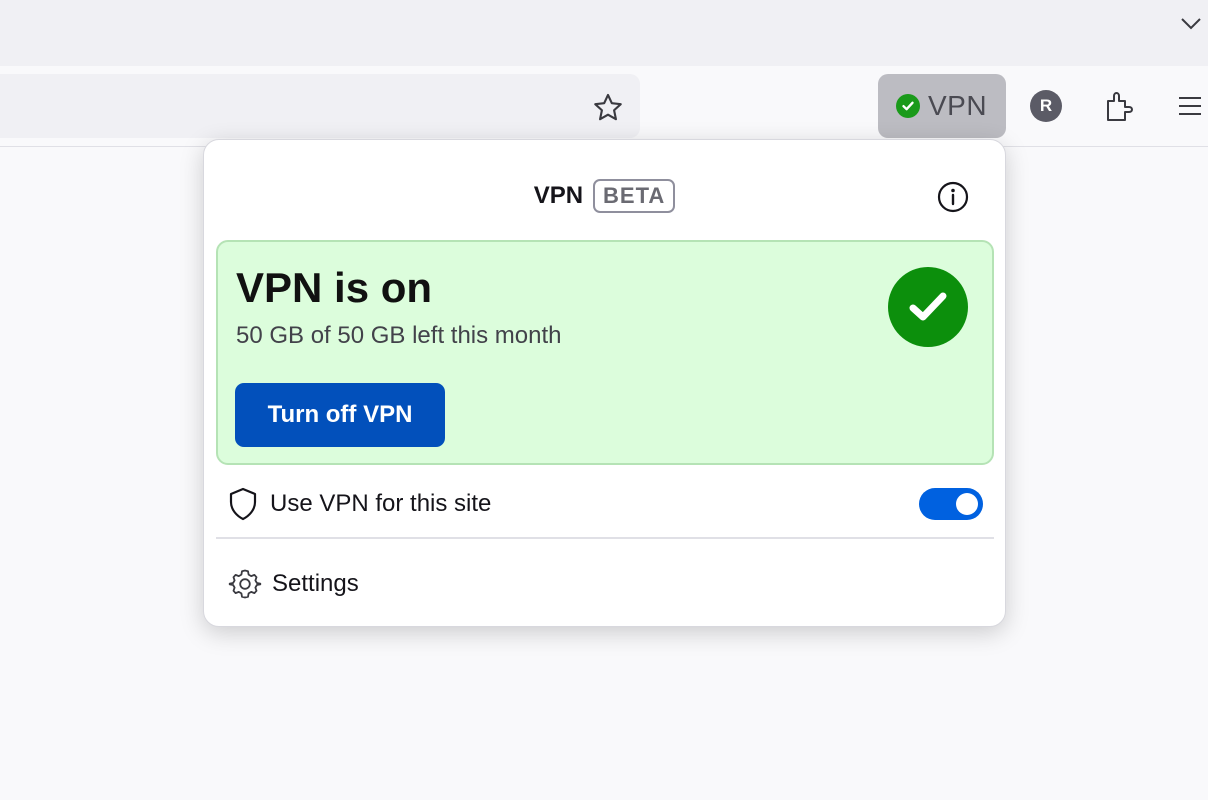 The image size is (1208, 800). I want to click on toggle-knob, so click(967, 504).